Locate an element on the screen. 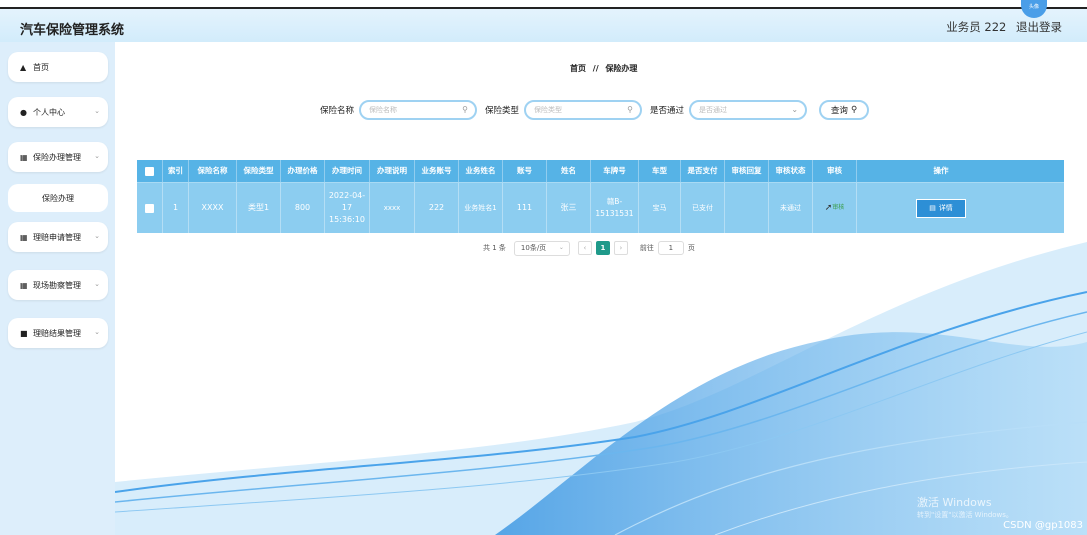 The height and width of the screenshot is (535, 1087). column-header: 审核 is located at coordinates (835, 171).